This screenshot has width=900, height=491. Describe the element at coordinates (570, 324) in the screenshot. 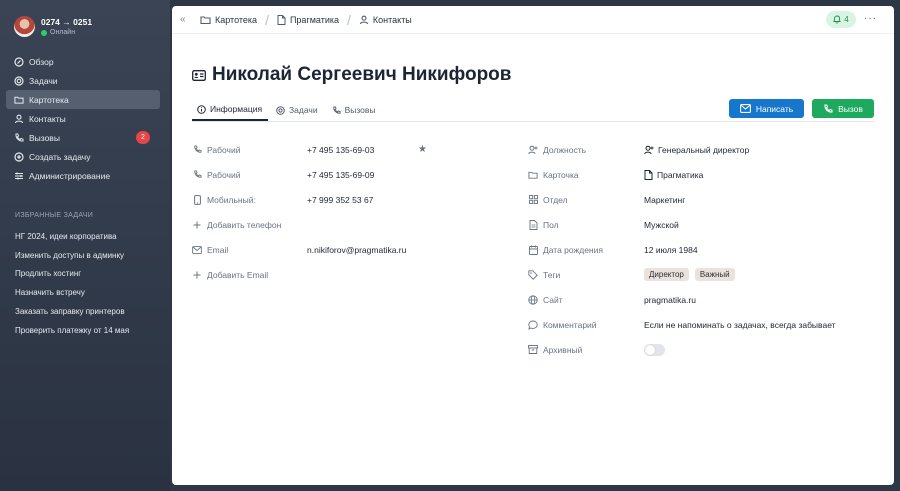

I see `detail-label: Комментарий` at that location.